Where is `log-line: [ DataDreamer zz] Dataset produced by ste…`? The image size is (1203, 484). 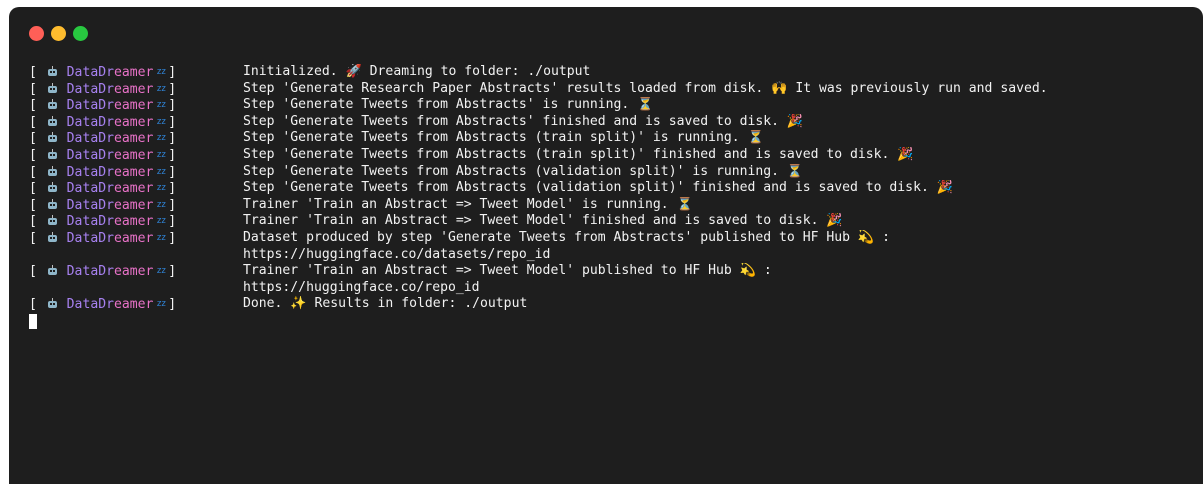 log-line: [ DataDreamer zz] Dataset produced by ste… is located at coordinates (612, 238).